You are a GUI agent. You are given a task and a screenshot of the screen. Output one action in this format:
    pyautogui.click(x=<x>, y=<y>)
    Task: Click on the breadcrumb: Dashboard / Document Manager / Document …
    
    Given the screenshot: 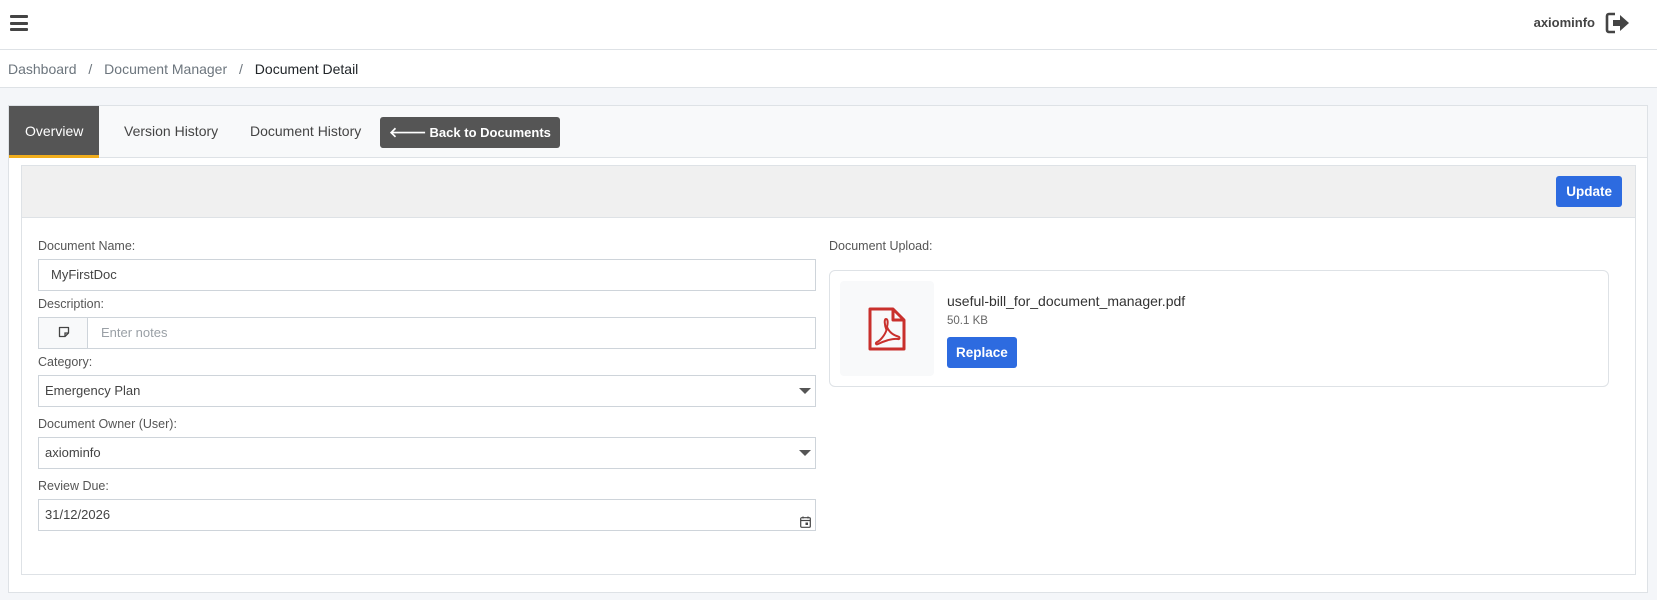 What is the action you would take?
    pyautogui.click(x=828, y=69)
    